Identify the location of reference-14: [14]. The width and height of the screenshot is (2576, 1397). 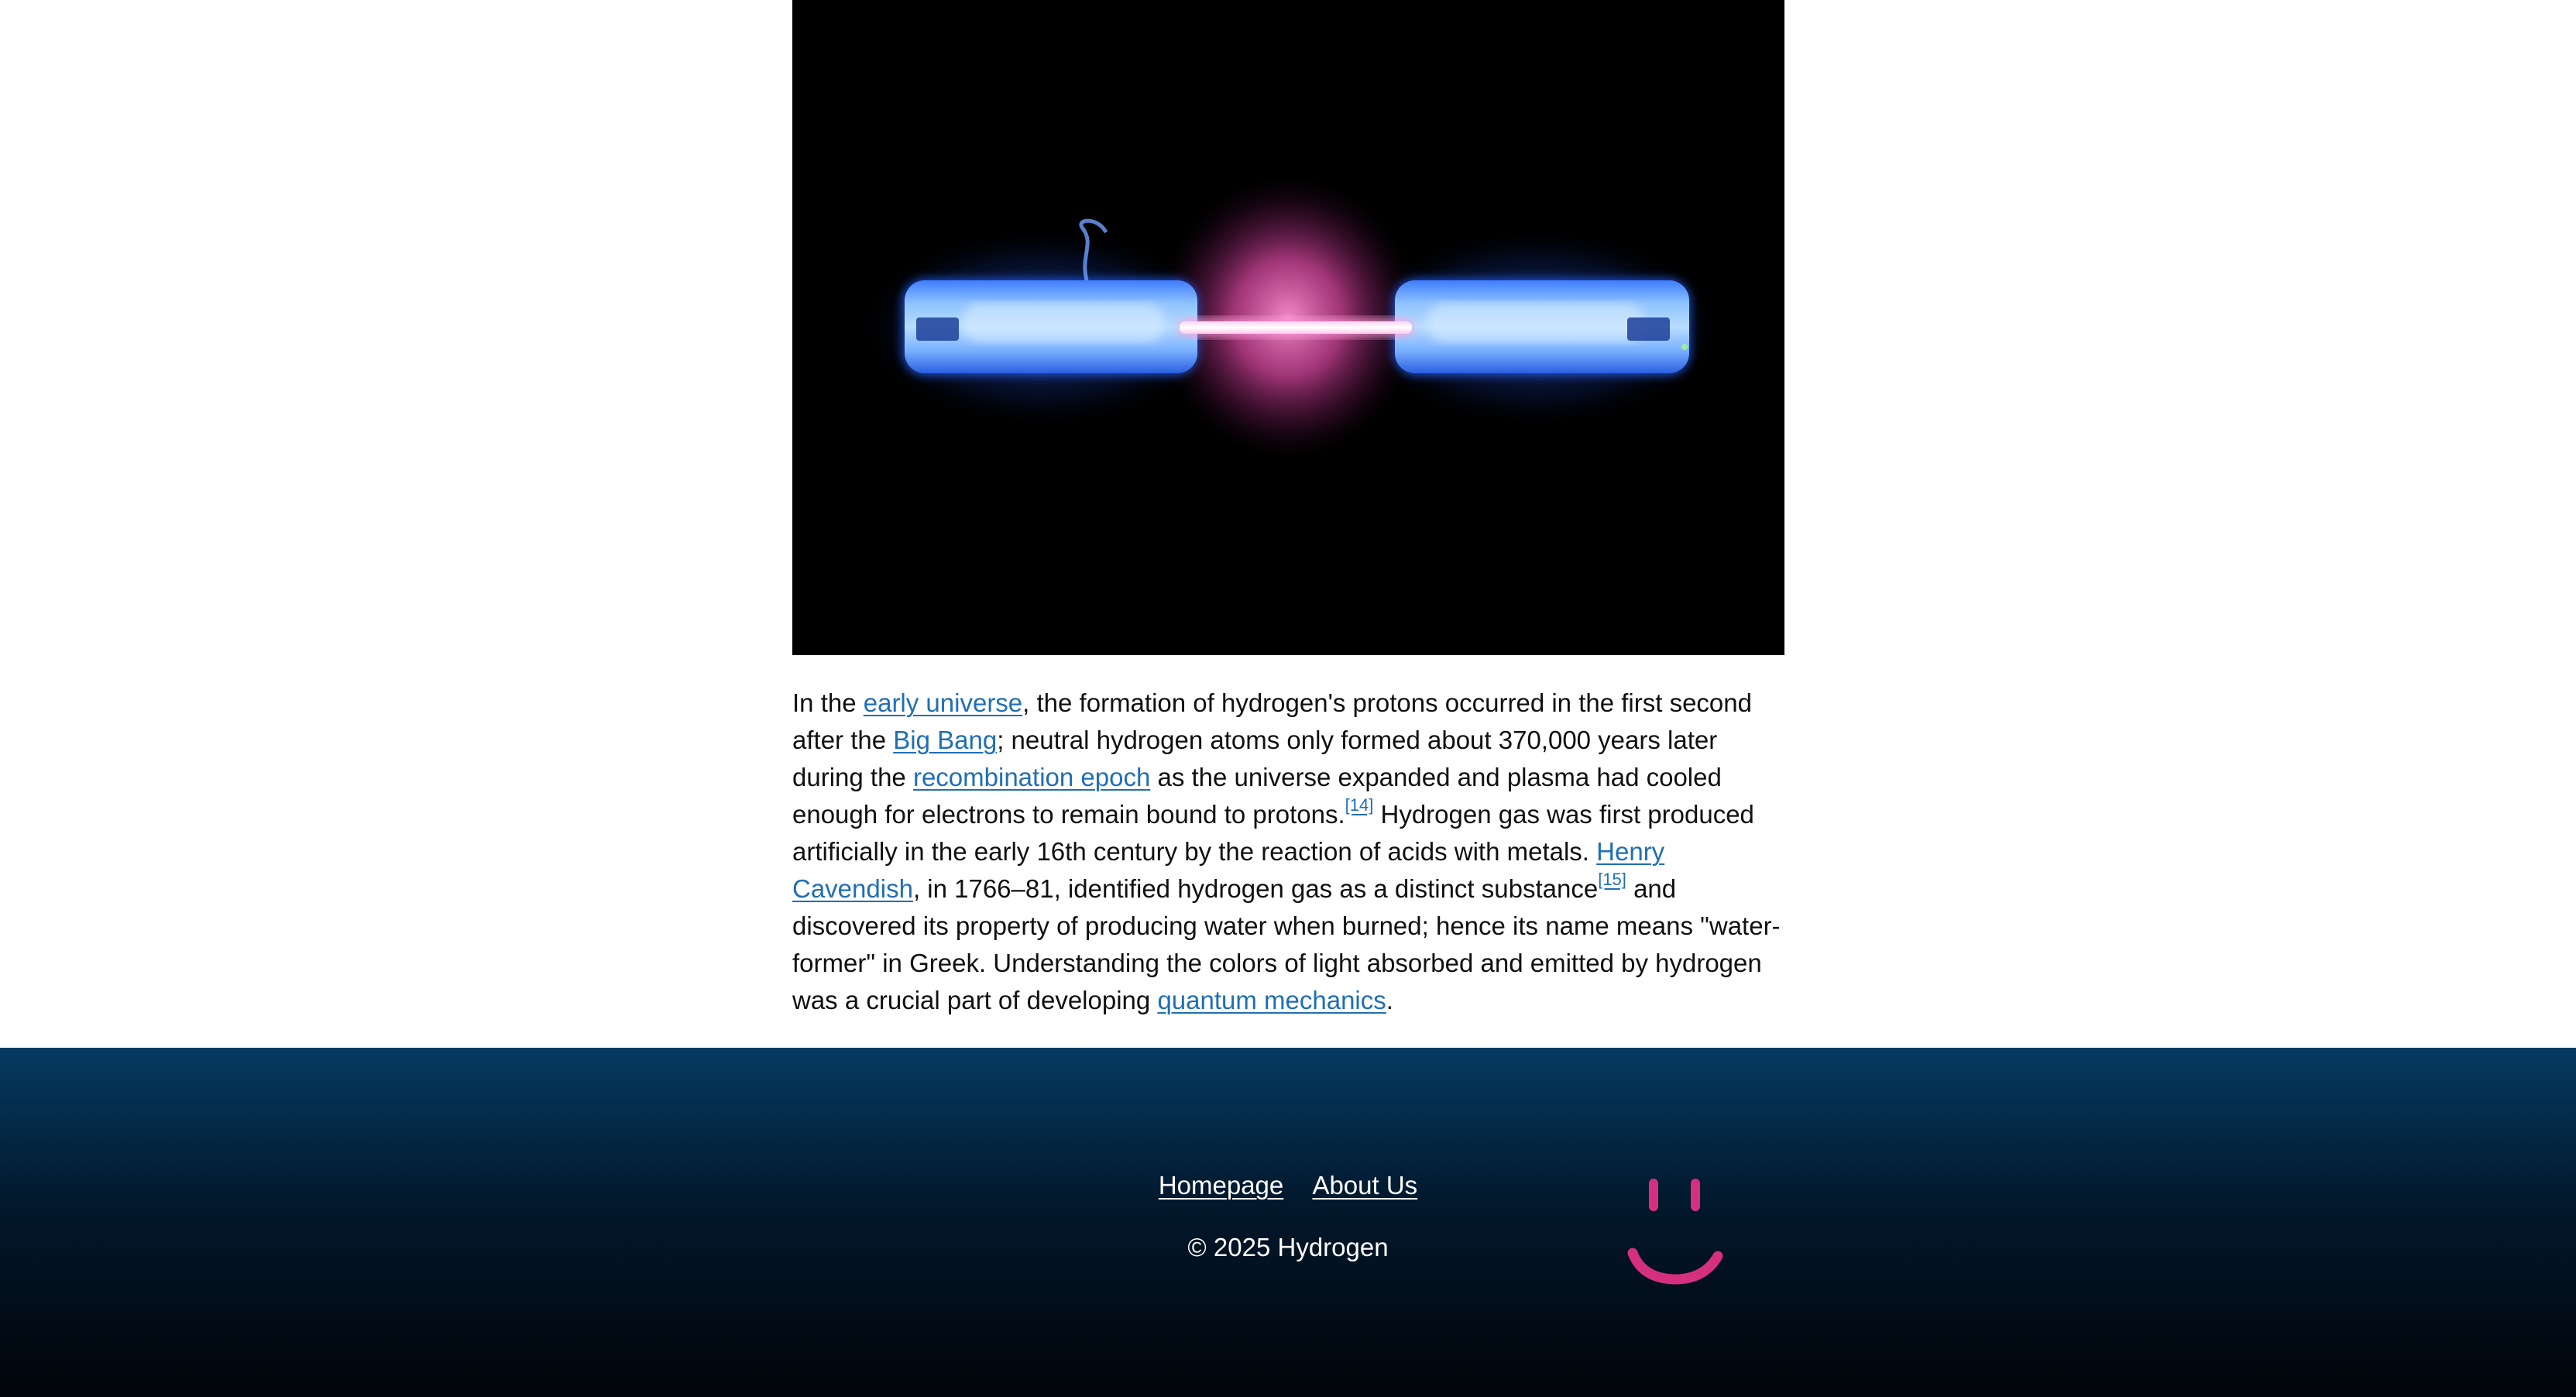
(1359, 805).